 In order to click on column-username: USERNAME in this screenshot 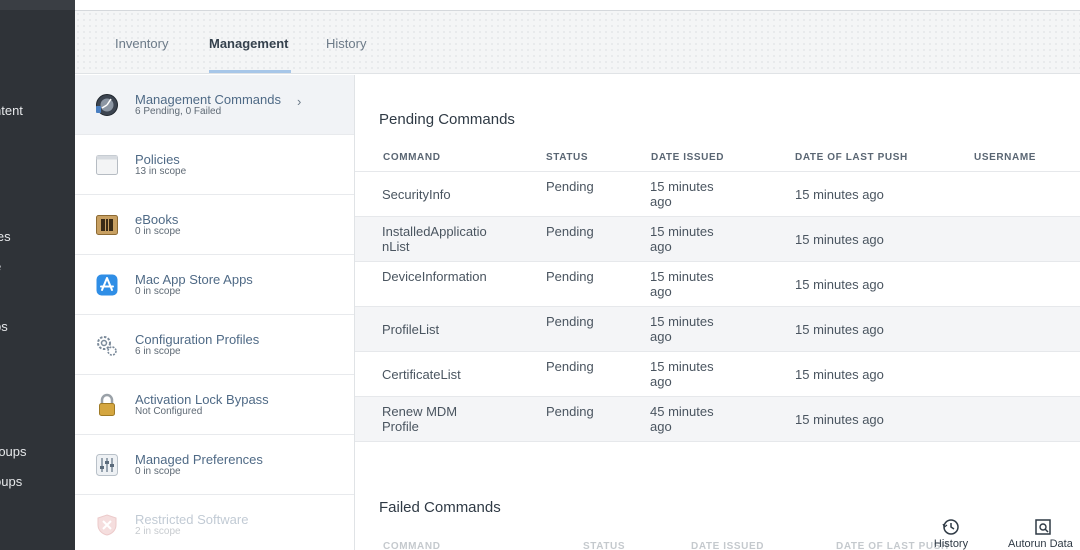, I will do `click(1005, 157)`.